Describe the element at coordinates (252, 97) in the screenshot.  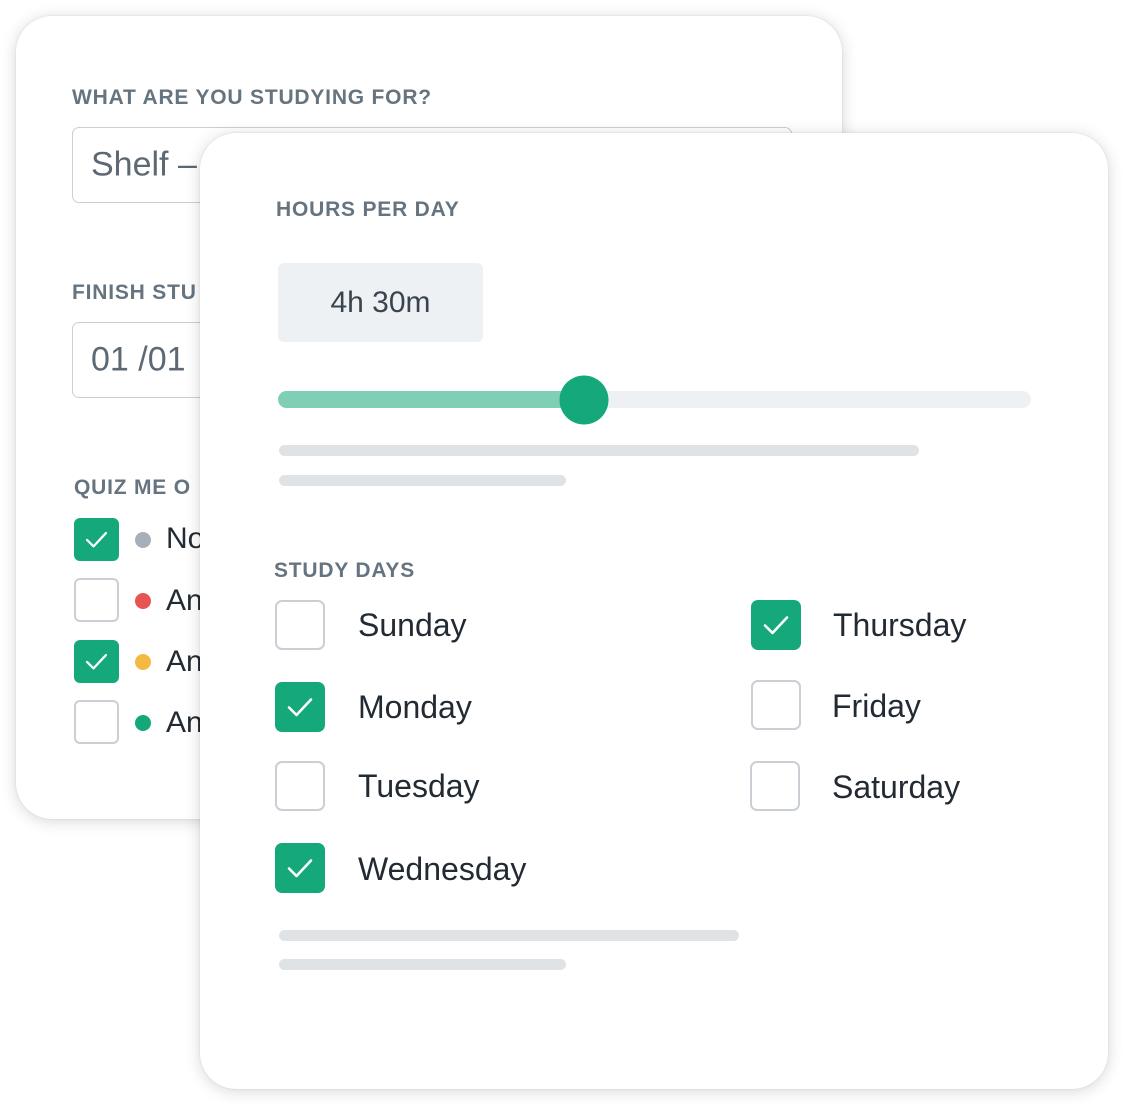
I see `goal-label: WHAT ARE YOU STUDYING FOR?` at that location.